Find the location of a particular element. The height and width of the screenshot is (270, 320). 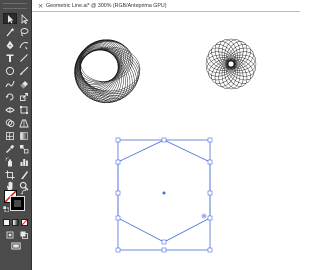

direct-selection-tool-button is located at coordinates (24, 18).